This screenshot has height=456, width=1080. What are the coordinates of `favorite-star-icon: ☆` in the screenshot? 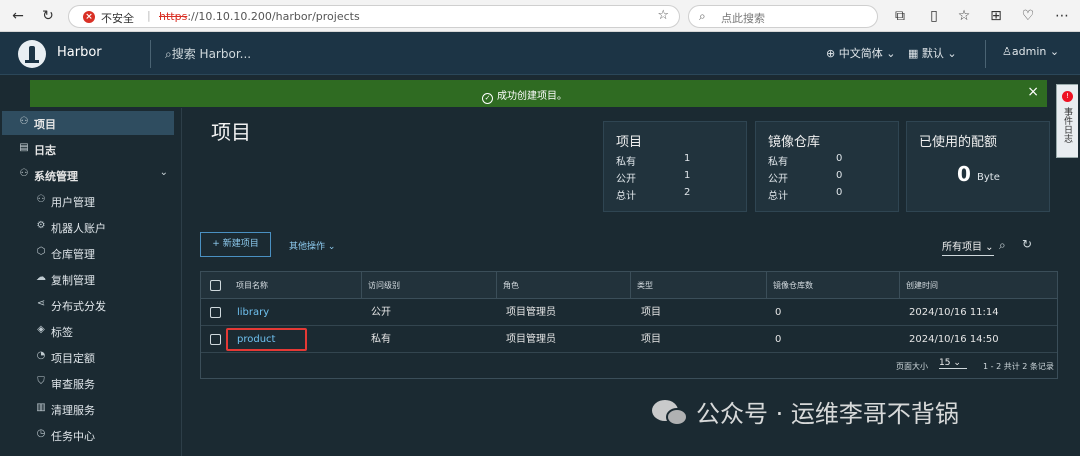 It's located at (663, 15).